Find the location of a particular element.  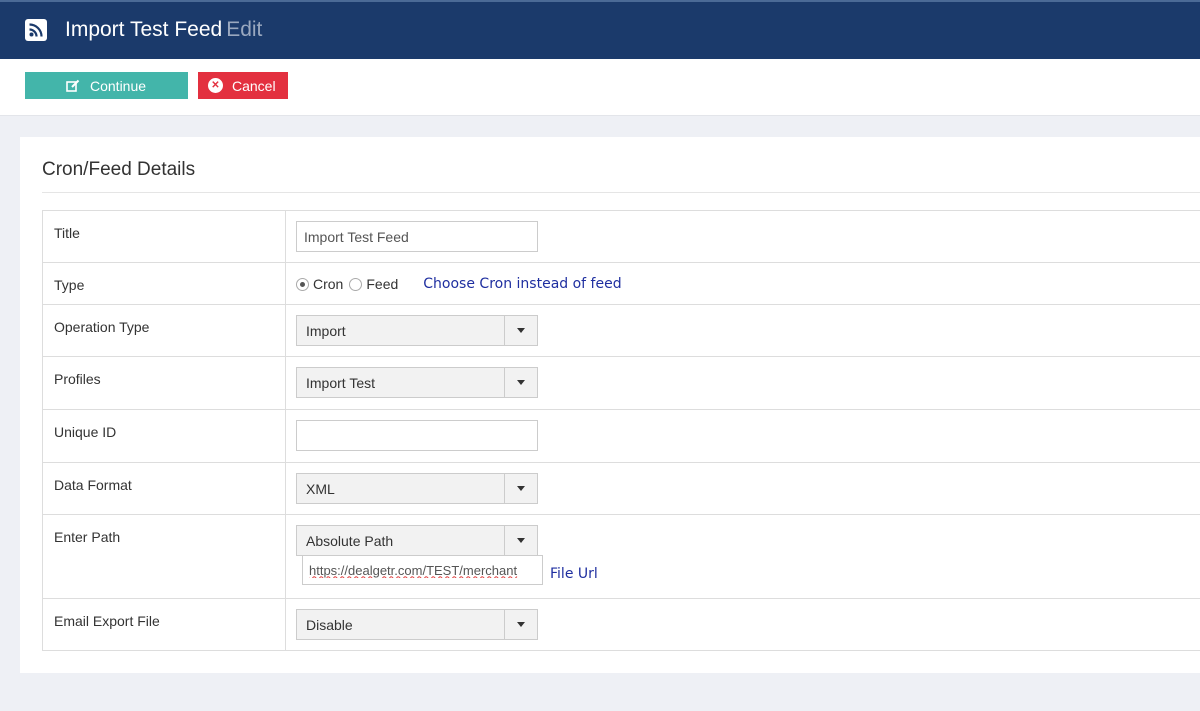

operation-type-label: Operation Type is located at coordinates (102, 327).